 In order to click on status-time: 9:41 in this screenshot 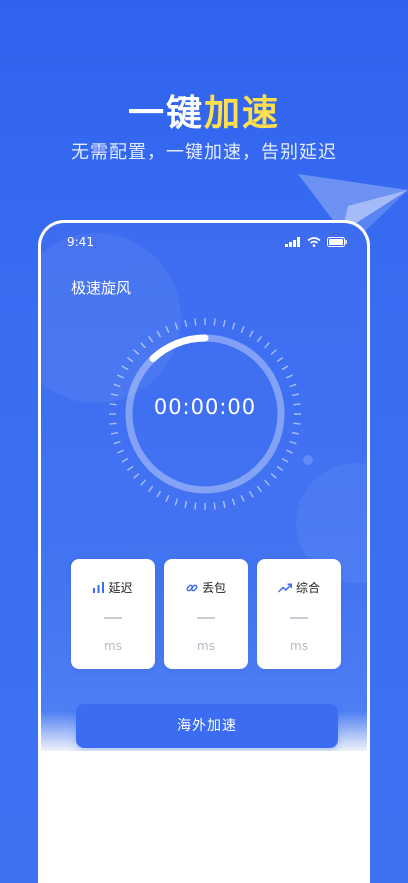, I will do `click(80, 242)`.